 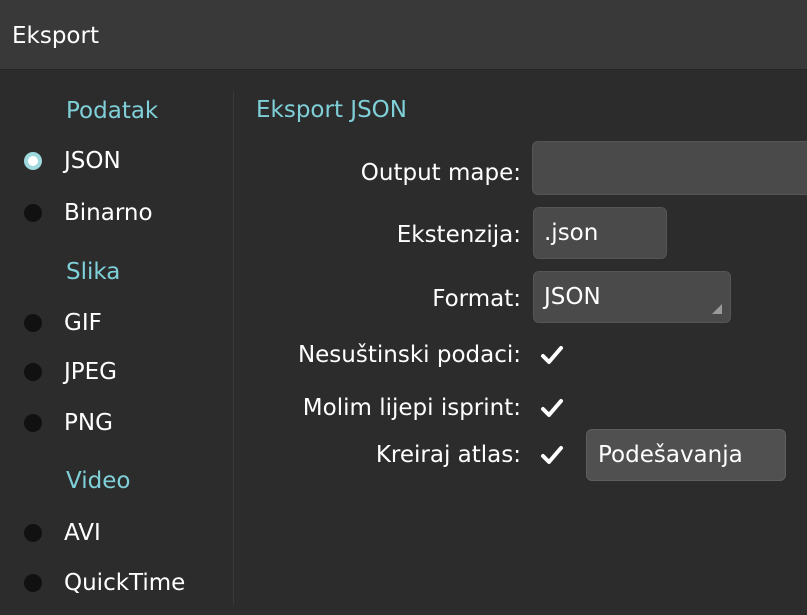 What do you see at coordinates (82, 533) in the screenshot?
I see `radio-label-avi: AVI` at bounding box center [82, 533].